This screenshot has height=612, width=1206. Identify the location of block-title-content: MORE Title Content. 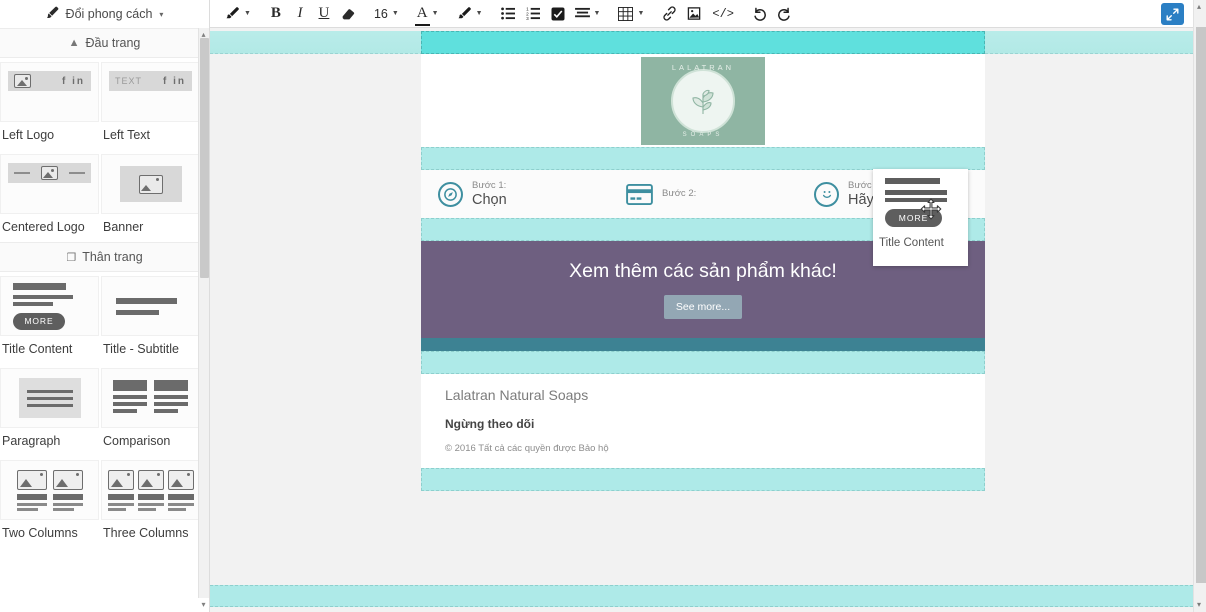
(49, 318).